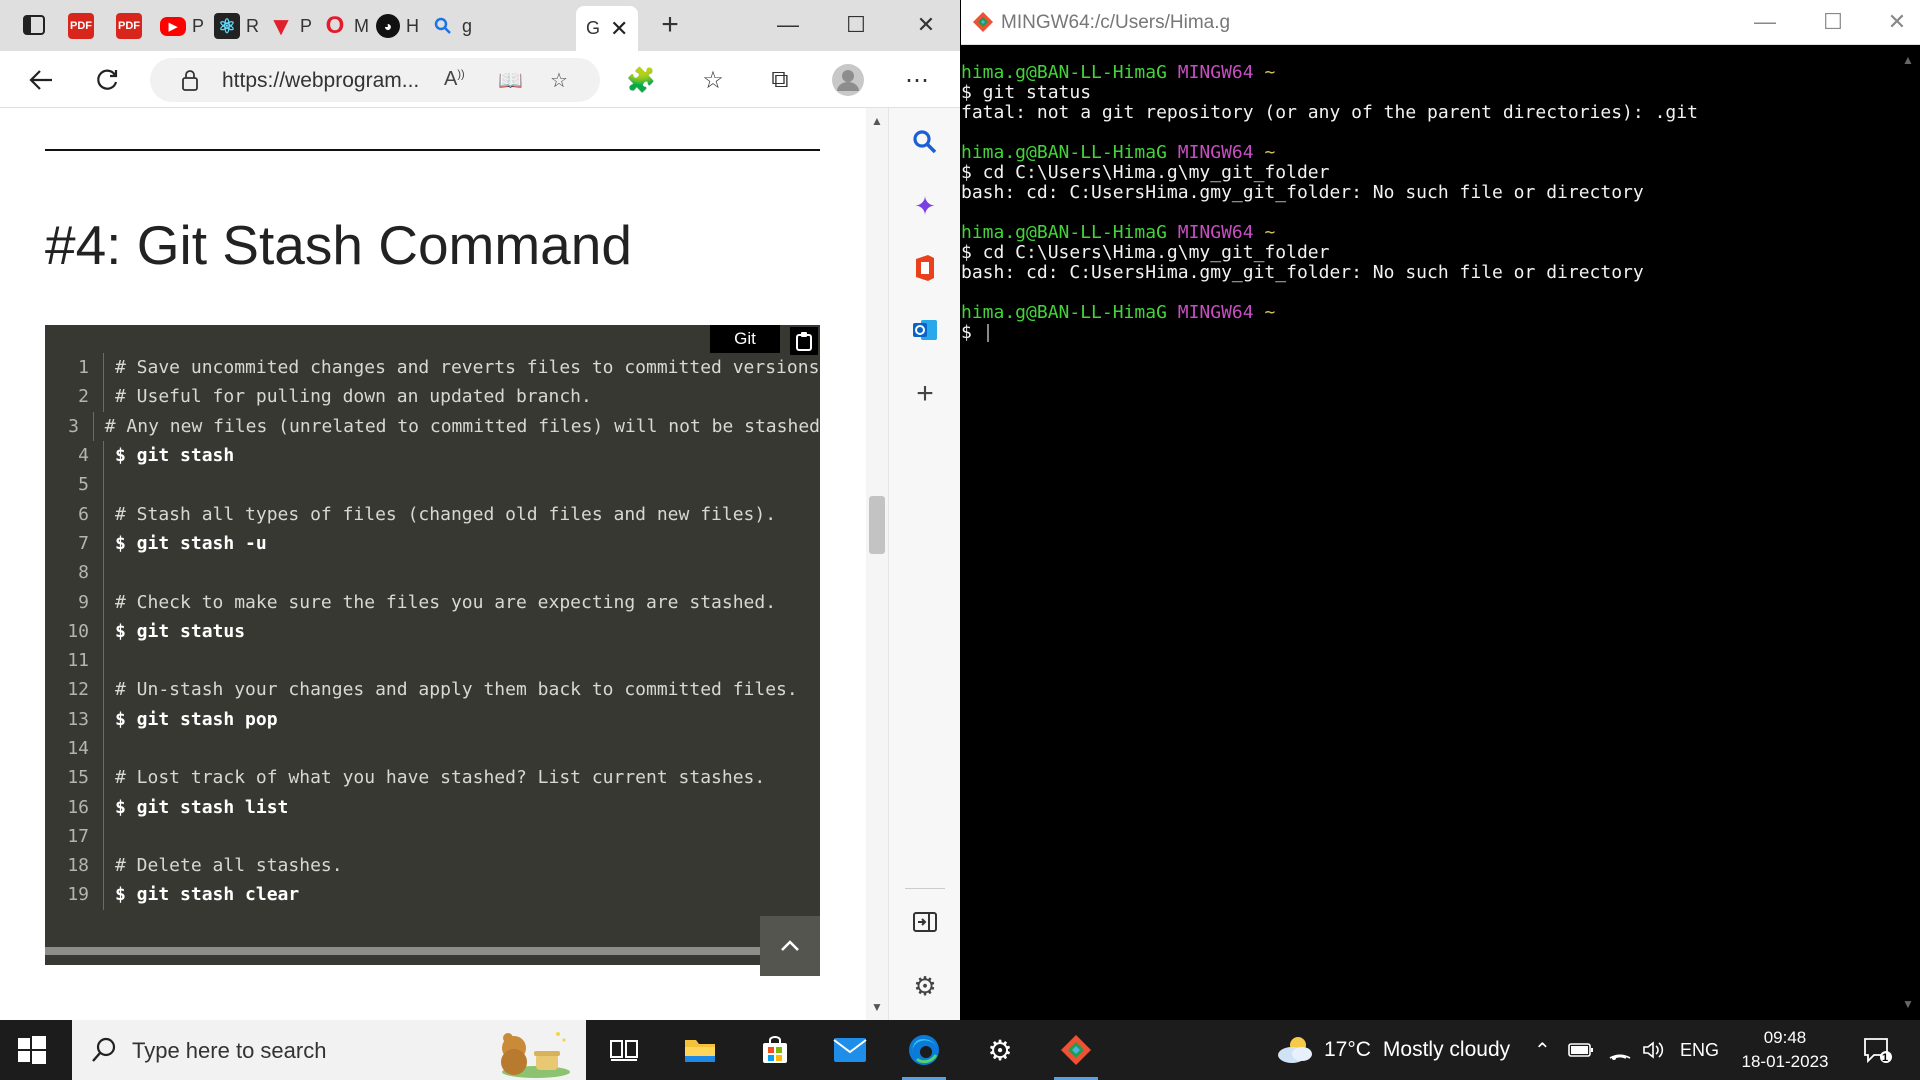 The width and height of the screenshot is (1920, 1080). Describe the element at coordinates (227, 26) in the screenshot. I see `react-icon: ⚛` at that location.